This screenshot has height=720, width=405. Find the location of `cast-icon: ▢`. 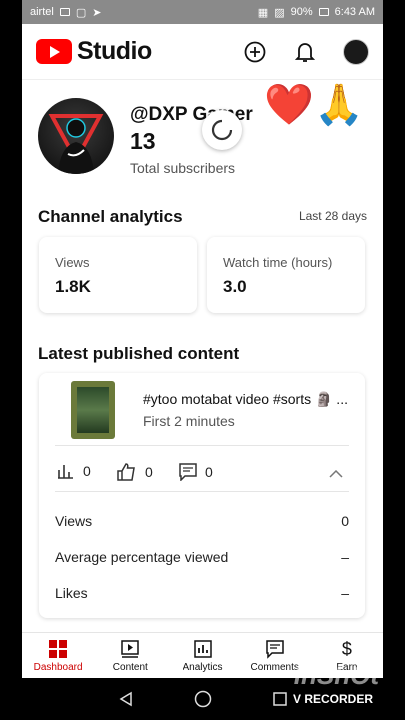

cast-icon: ▢ is located at coordinates (81, 12).